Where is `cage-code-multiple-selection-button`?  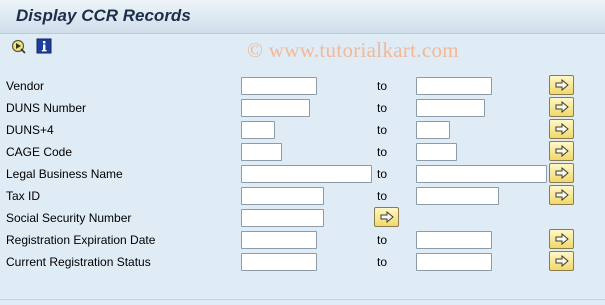
cage-code-multiple-selection-button is located at coordinates (561, 151).